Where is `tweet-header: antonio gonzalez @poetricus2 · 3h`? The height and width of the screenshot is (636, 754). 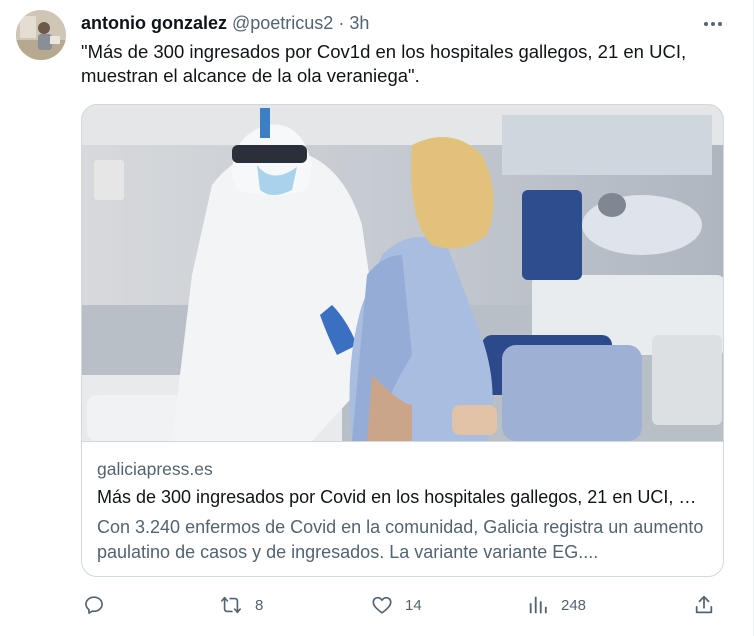 tweet-header: antonio gonzalez @poetricus2 · 3h is located at coordinates (225, 23).